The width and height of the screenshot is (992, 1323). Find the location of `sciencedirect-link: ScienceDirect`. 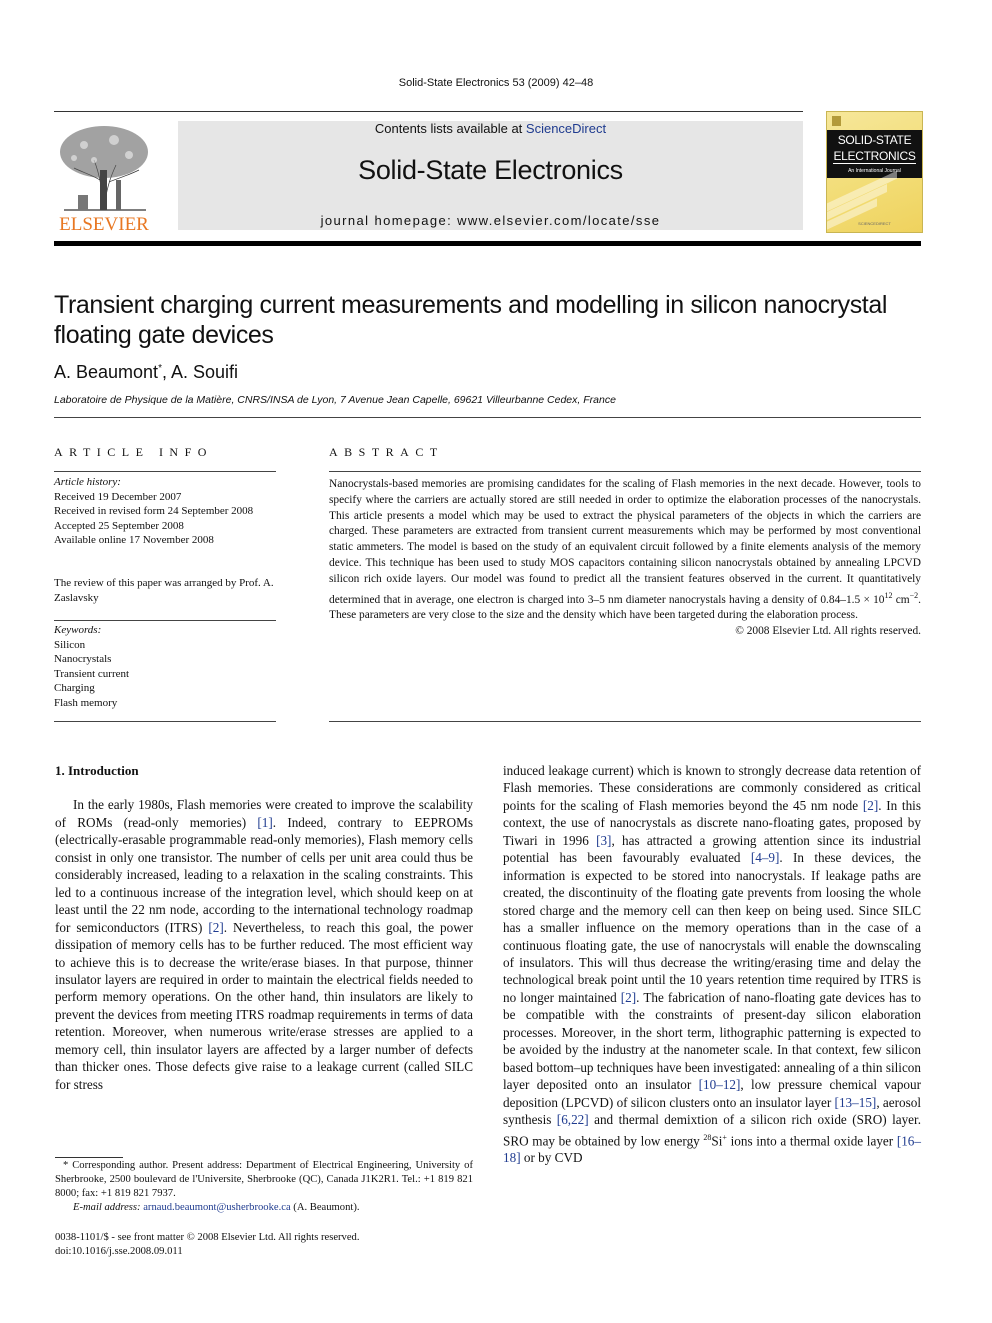

sciencedirect-link: ScienceDirect is located at coordinates (566, 128).